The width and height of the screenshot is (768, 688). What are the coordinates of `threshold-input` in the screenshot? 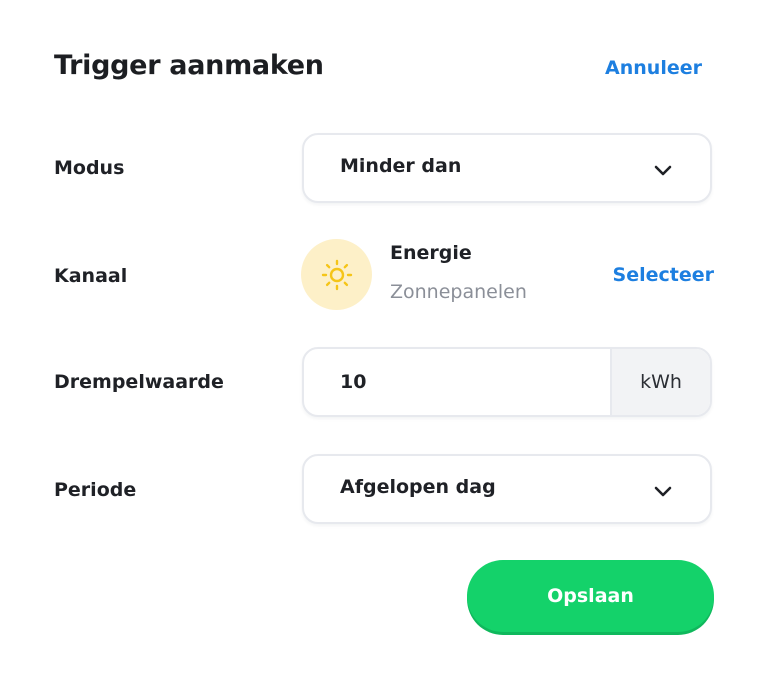 It's located at (458, 382).